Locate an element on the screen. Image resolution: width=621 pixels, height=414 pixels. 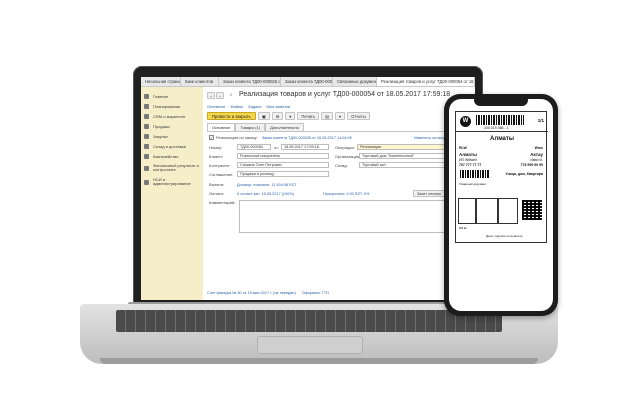
sidebar-item-label: Планирование is located at coordinates (167, 106).